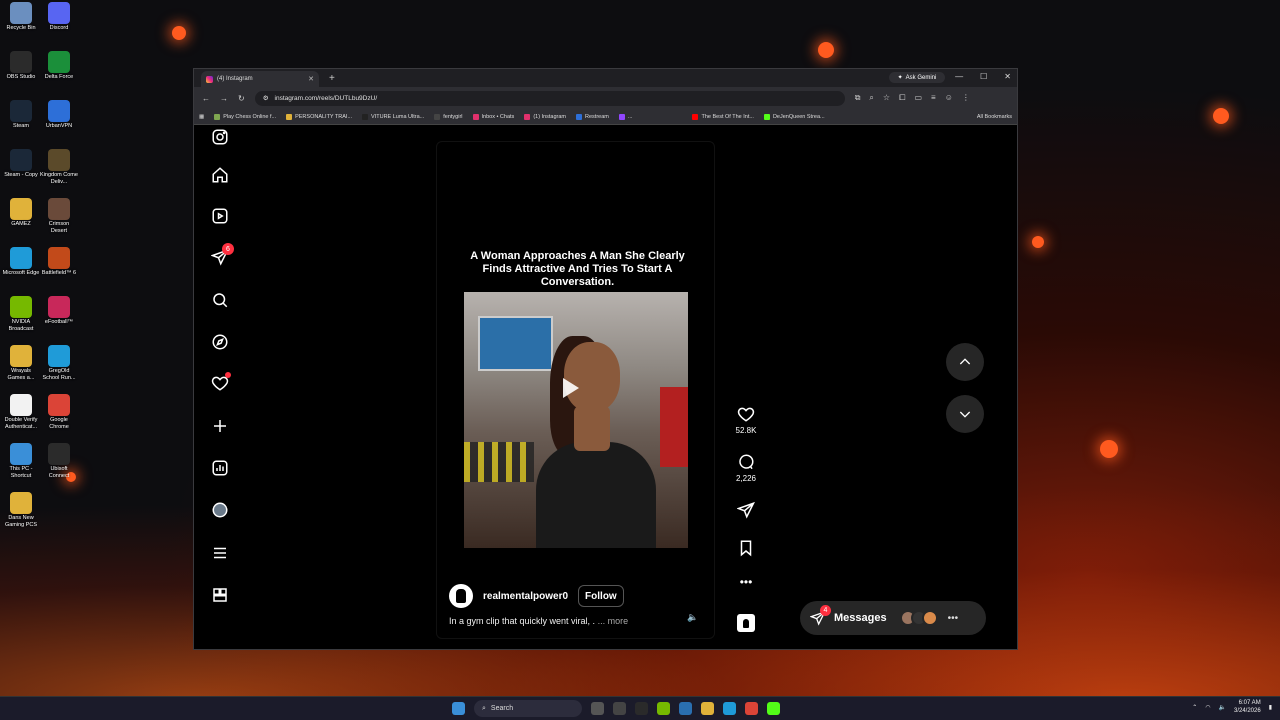 The height and width of the screenshot is (720, 1280). Describe the element at coordinates (949, 98) in the screenshot. I see `profile-icon: ☺` at that location.